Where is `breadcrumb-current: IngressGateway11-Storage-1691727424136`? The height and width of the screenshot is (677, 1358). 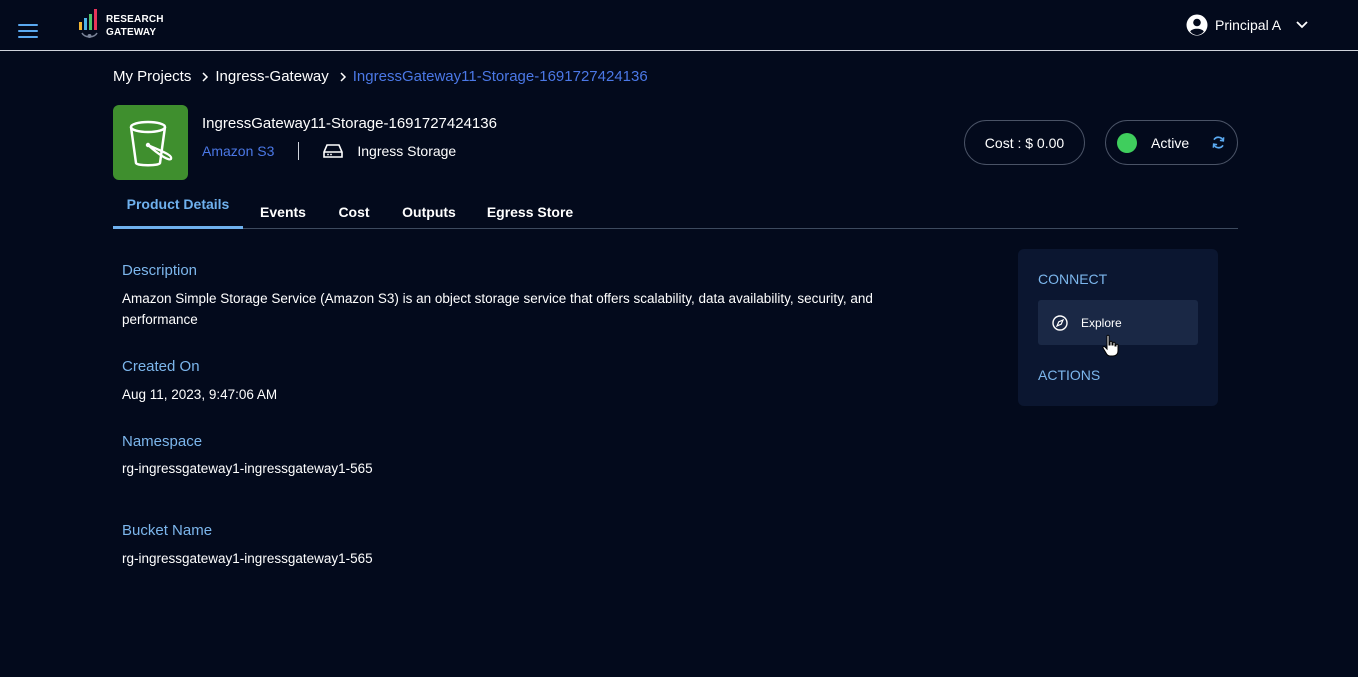 breadcrumb-current: IngressGateway11-Storage-1691727424136 is located at coordinates (500, 76).